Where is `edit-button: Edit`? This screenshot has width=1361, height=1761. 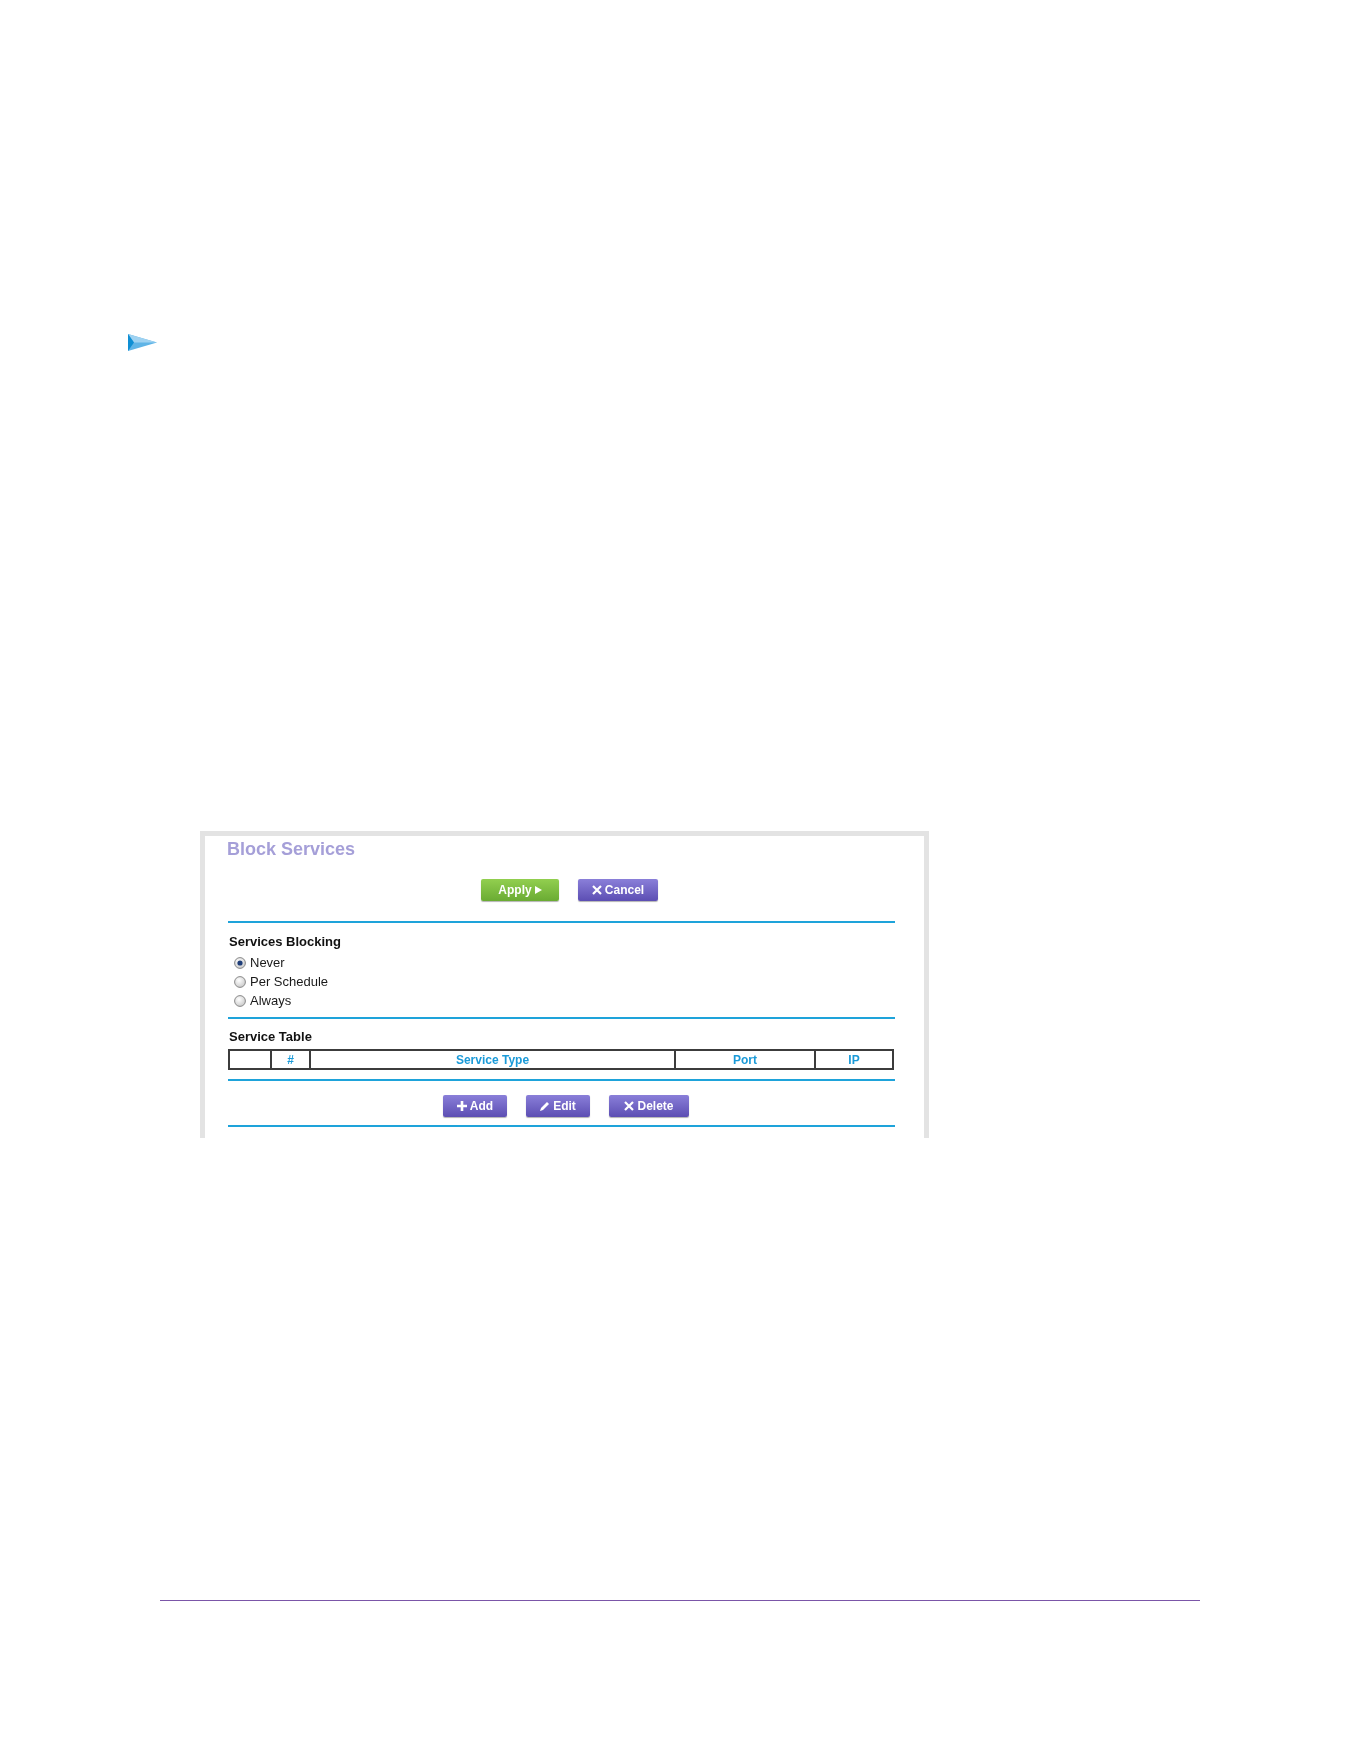 edit-button: Edit is located at coordinates (558, 1106).